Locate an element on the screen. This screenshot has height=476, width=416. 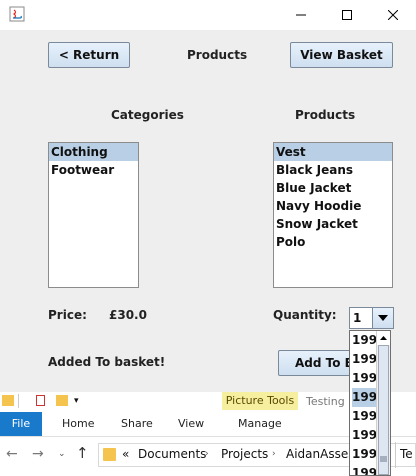
tab-manage: Manage is located at coordinates (260, 424).